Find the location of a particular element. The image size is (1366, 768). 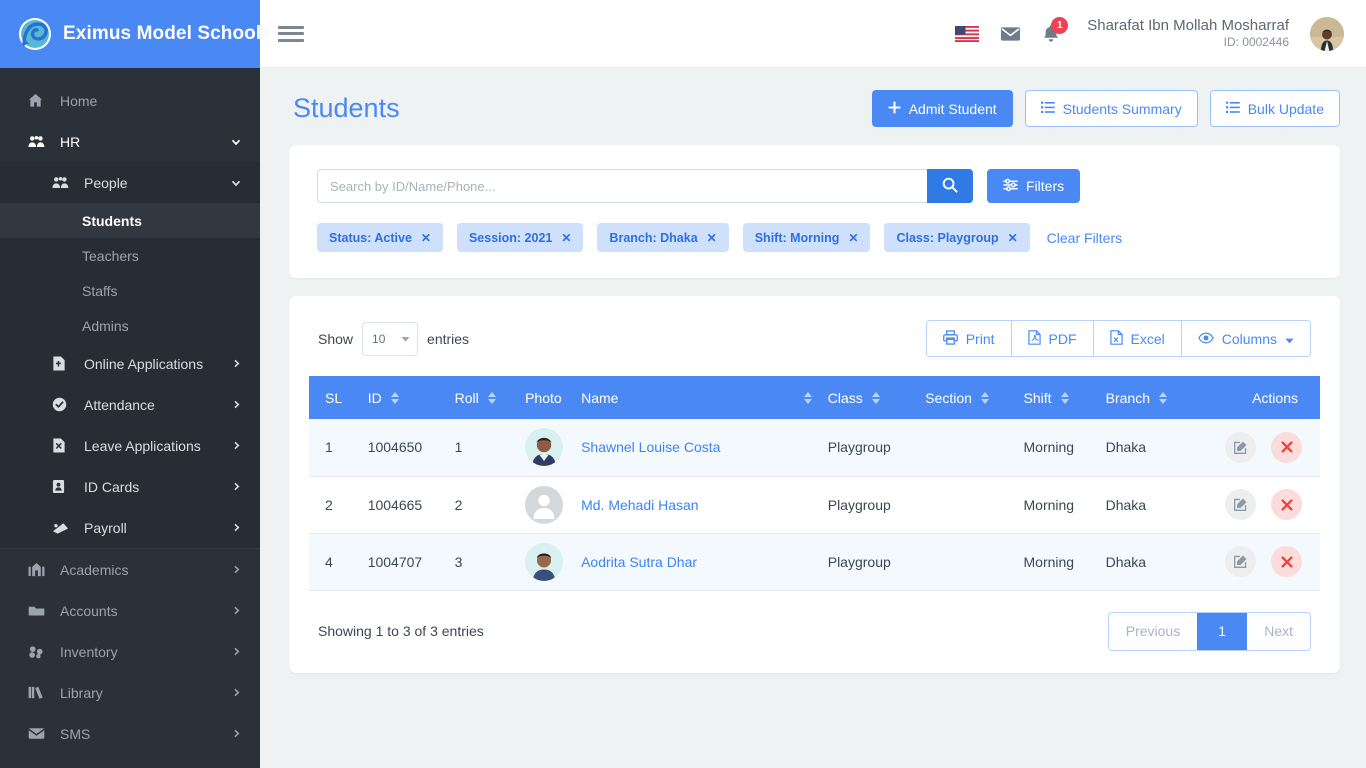

sidebar-item-academics: Academics is located at coordinates (130, 569).